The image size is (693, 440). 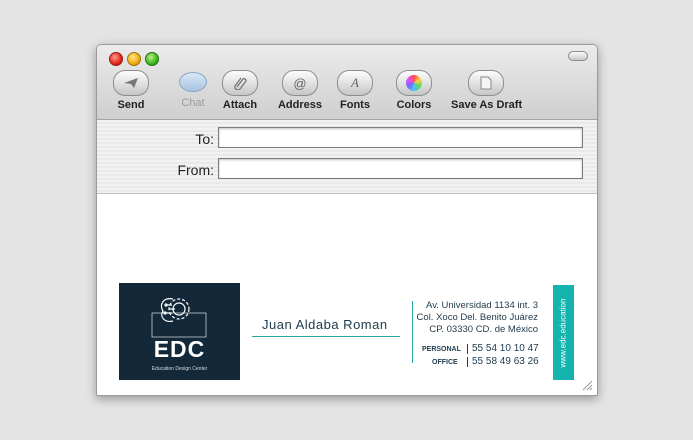 I want to click on send-label: Send, so click(x=131, y=105).